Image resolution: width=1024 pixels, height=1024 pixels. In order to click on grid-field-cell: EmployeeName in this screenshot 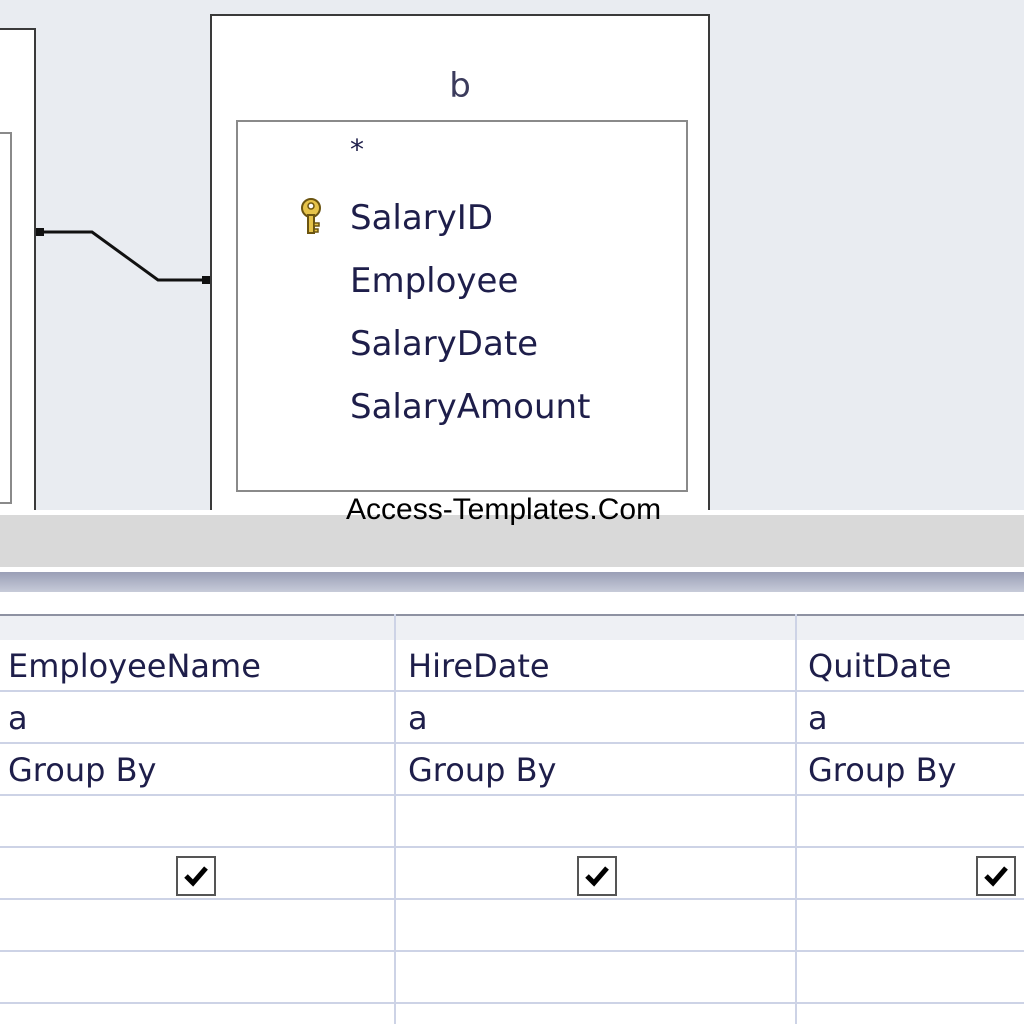, I will do `click(134, 666)`.